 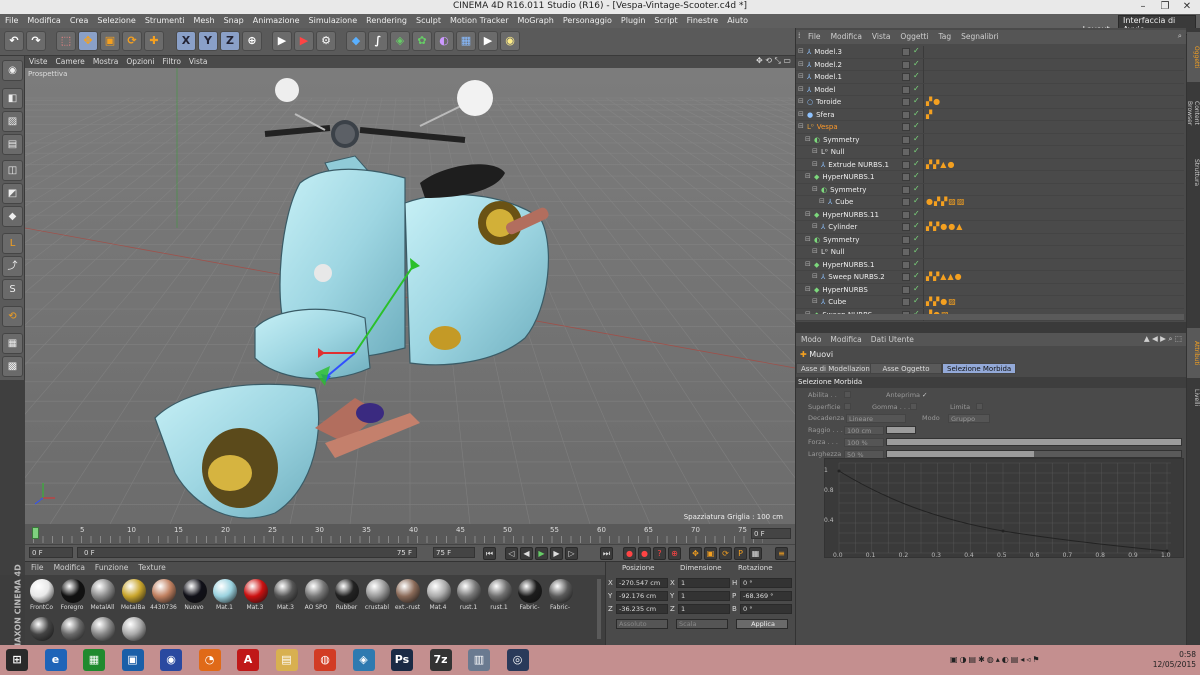 What do you see at coordinates (665, 19) in the screenshot?
I see `menu-script: Script` at bounding box center [665, 19].